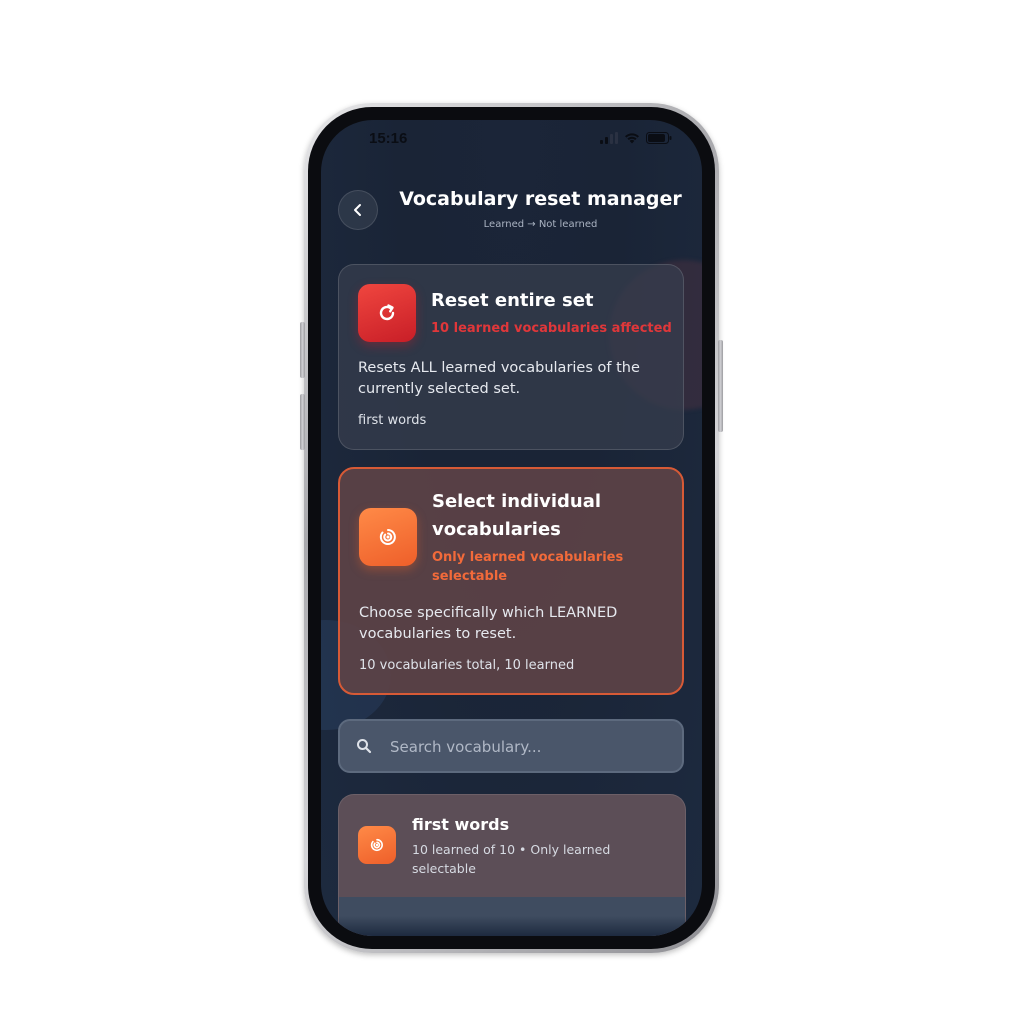 This screenshot has width=1024, height=1024. I want to click on power-button, so click(720, 386).